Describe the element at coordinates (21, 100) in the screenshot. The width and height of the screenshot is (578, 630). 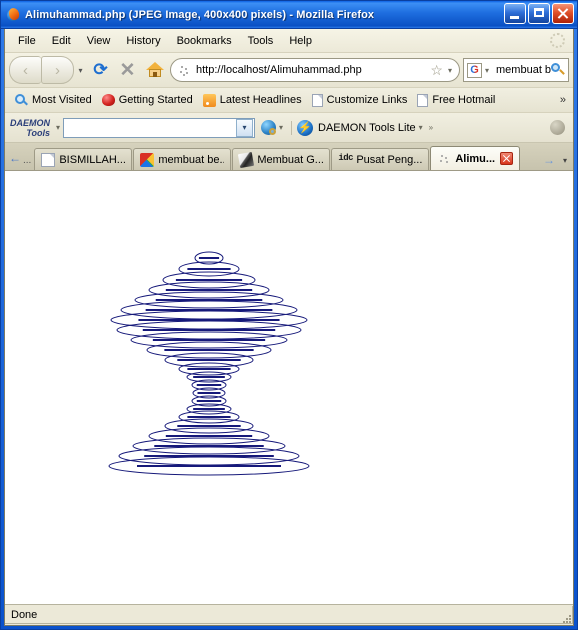
I see `magnifier-icon` at that location.